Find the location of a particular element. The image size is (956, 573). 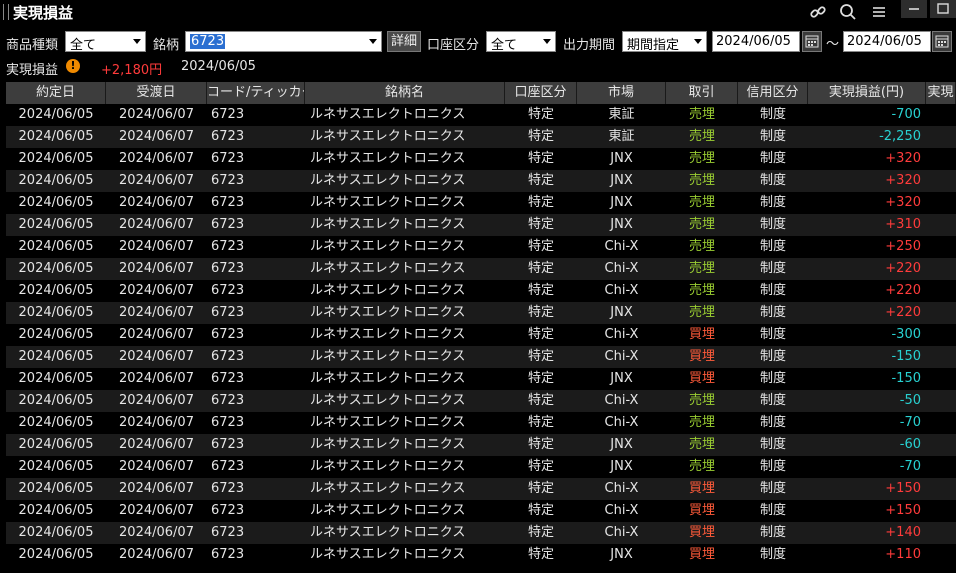

period-value: 期間指定 is located at coordinates (653, 45).